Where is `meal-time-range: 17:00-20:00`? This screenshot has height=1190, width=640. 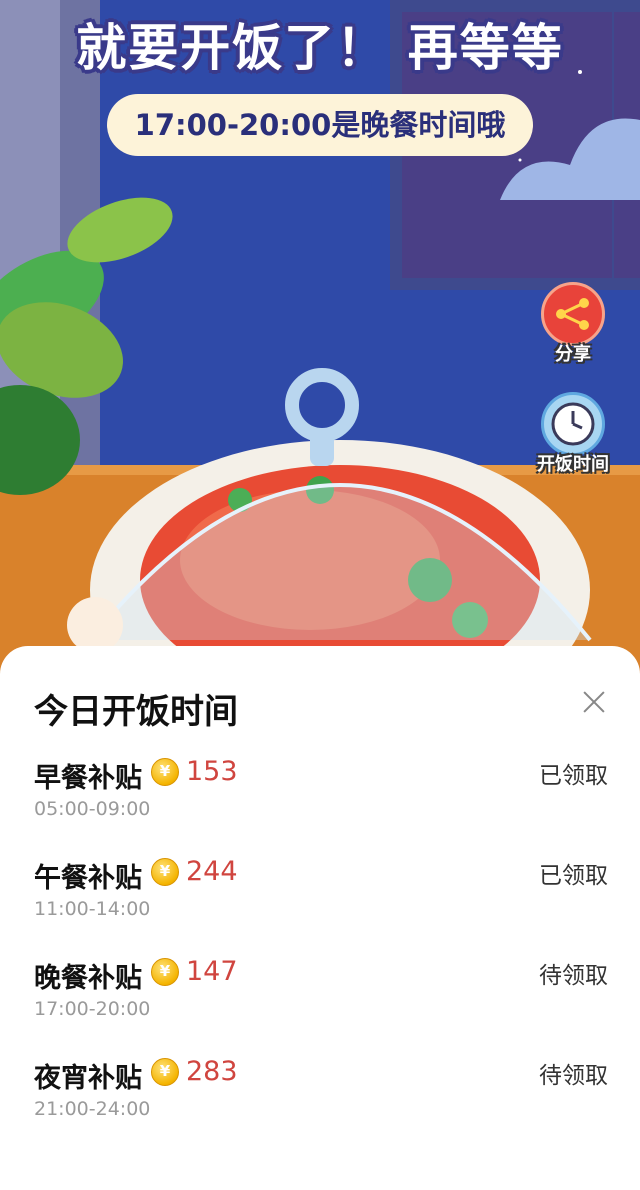
meal-time-range: 17:00-20:00 is located at coordinates (92, 1009).